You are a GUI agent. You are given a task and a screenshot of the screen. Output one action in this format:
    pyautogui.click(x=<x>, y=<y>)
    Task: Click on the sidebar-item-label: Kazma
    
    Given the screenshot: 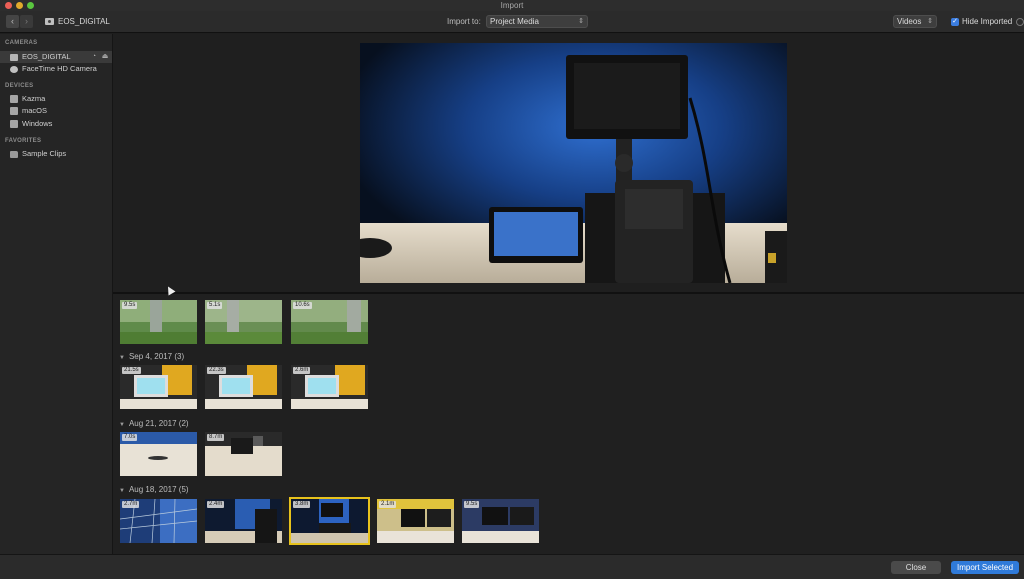 What is the action you would take?
    pyautogui.click(x=34, y=98)
    